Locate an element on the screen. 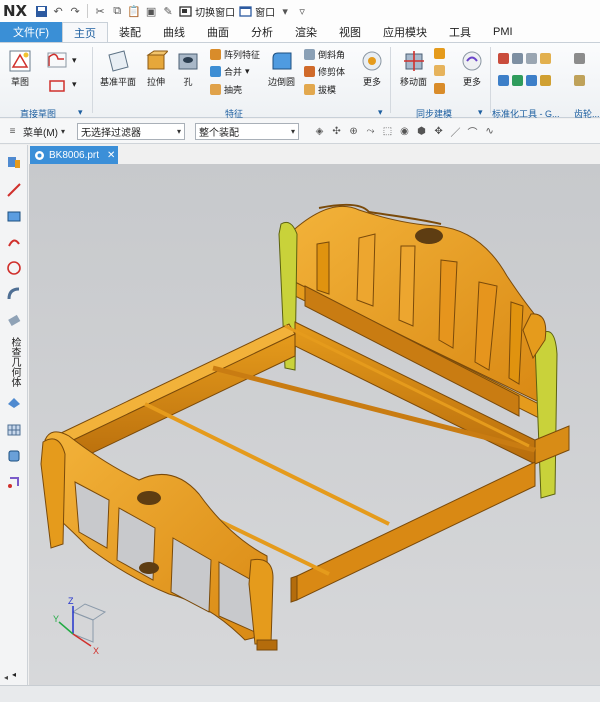 This screenshot has width=600, height=702. sketch-button: 草图 is located at coordinates (20, 68).